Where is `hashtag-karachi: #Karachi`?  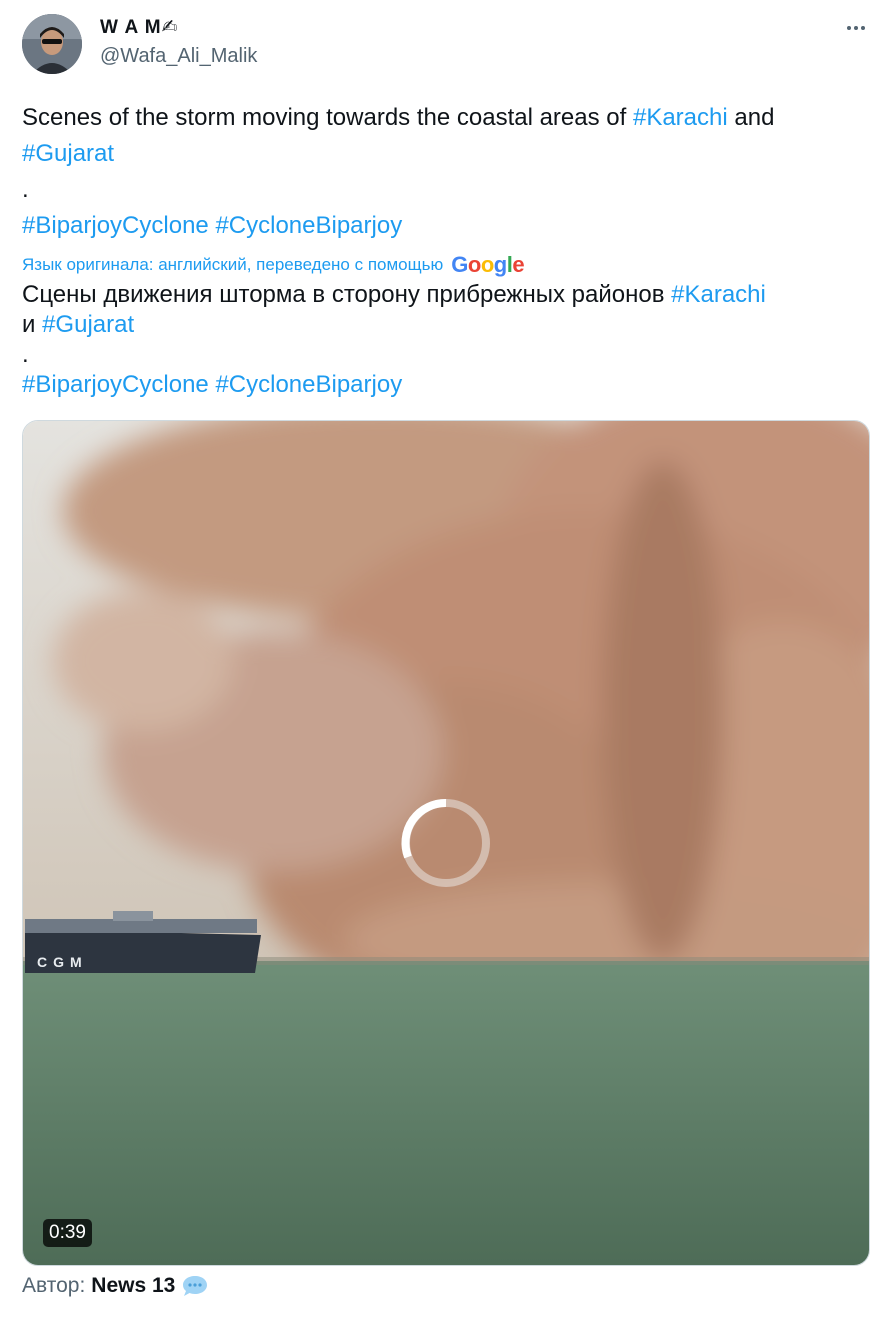 hashtag-karachi: #Karachi is located at coordinates (680, 117).